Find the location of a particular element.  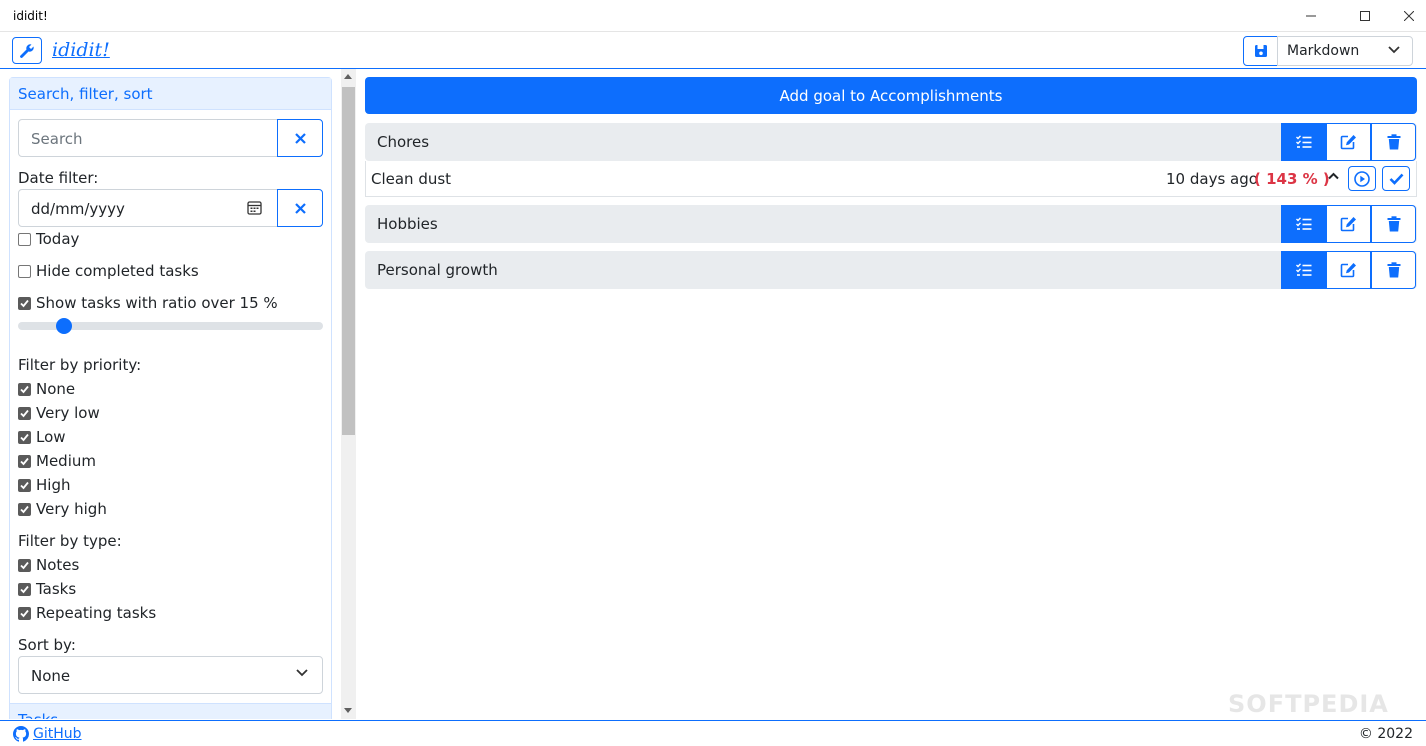

sidebar-scrollbar is located at coordinates (348, 394).